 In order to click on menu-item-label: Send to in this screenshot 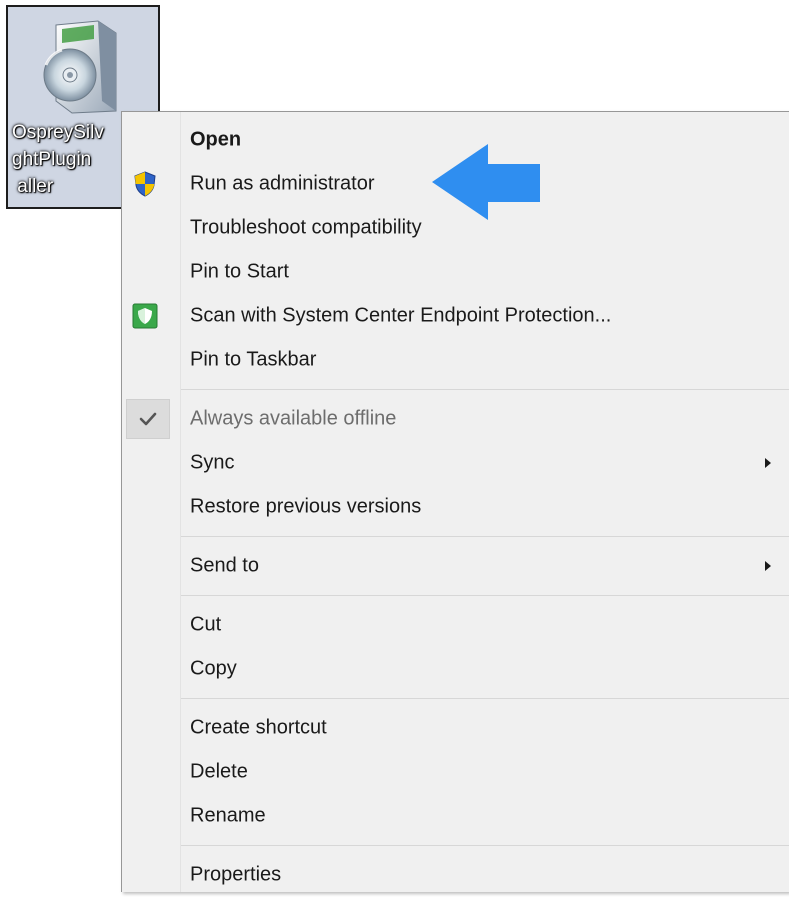, I will do `click(224, 565)`.